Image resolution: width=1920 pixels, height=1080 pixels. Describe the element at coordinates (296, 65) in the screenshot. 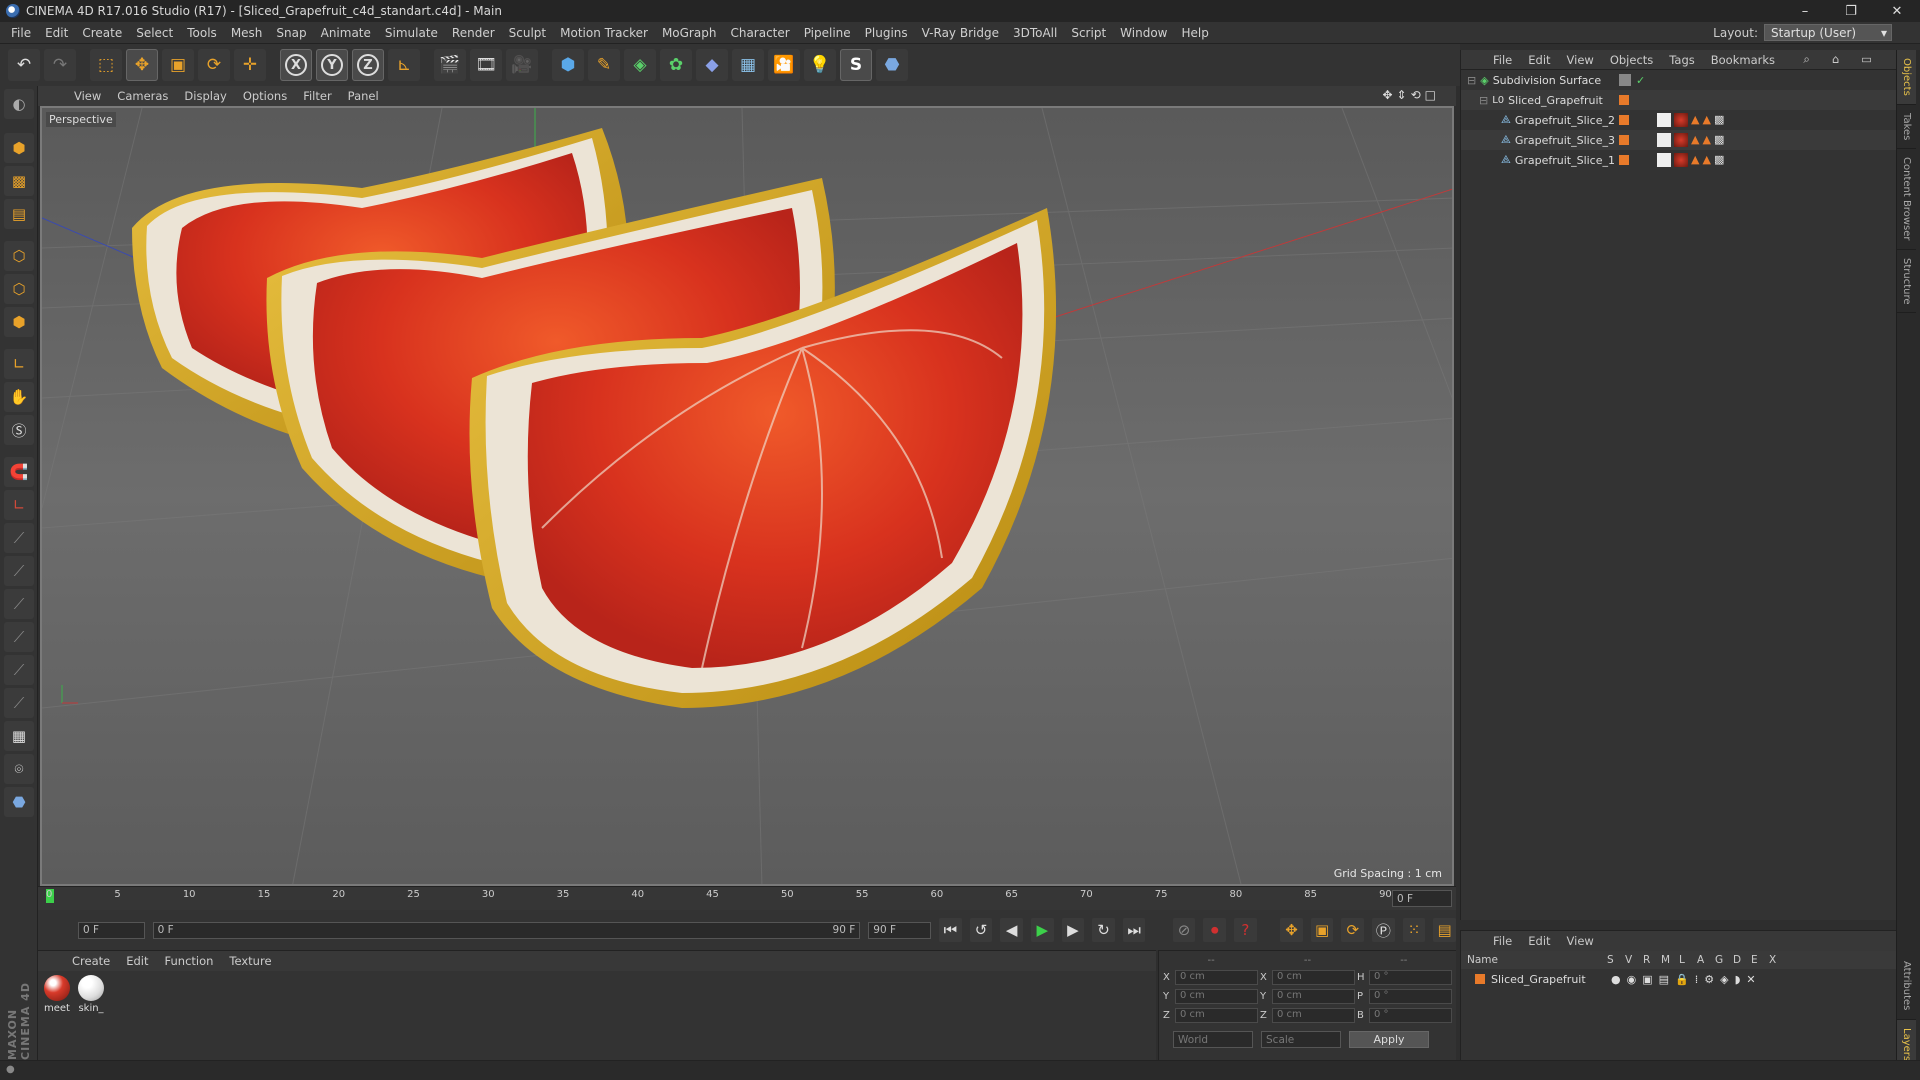

I see `x-axis-button: X` at that location.